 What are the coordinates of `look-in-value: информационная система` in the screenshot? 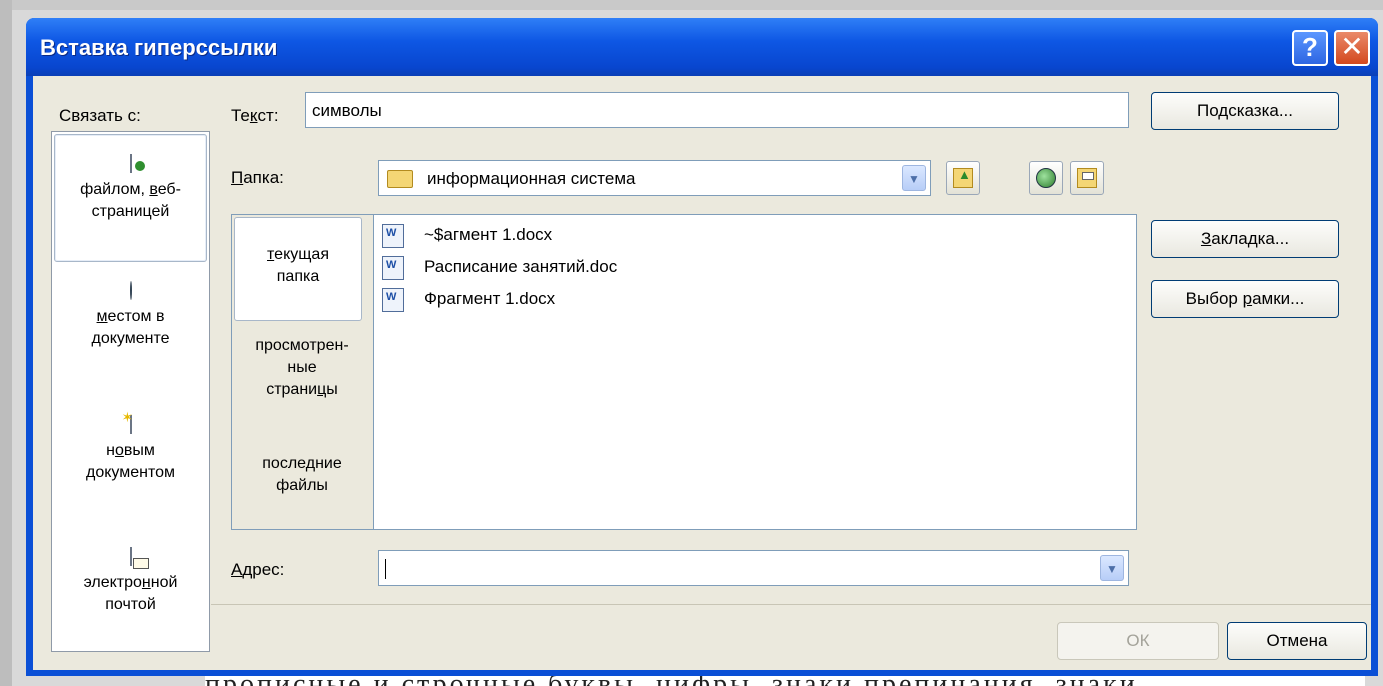 It's located at (531, 178).